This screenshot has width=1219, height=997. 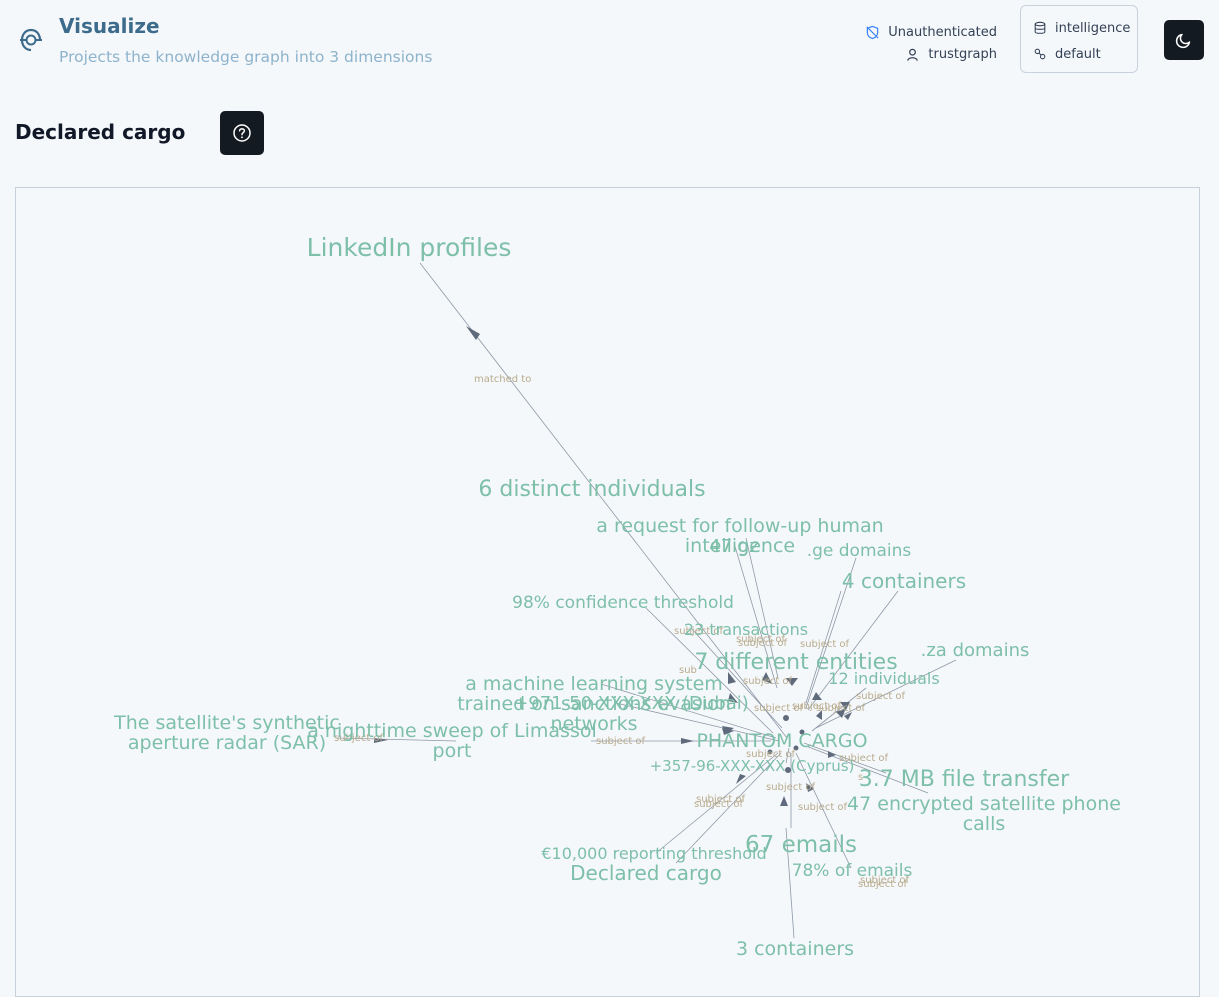 I want to click on graph-node: aperture radar (SAR), so click(x=227, y=743).